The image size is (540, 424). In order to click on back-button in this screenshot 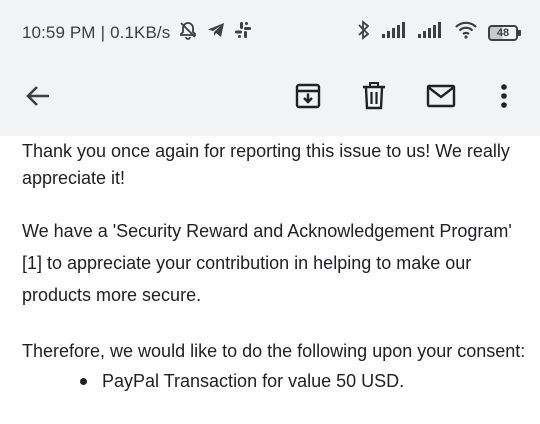, I will do `click(38, 98)`.